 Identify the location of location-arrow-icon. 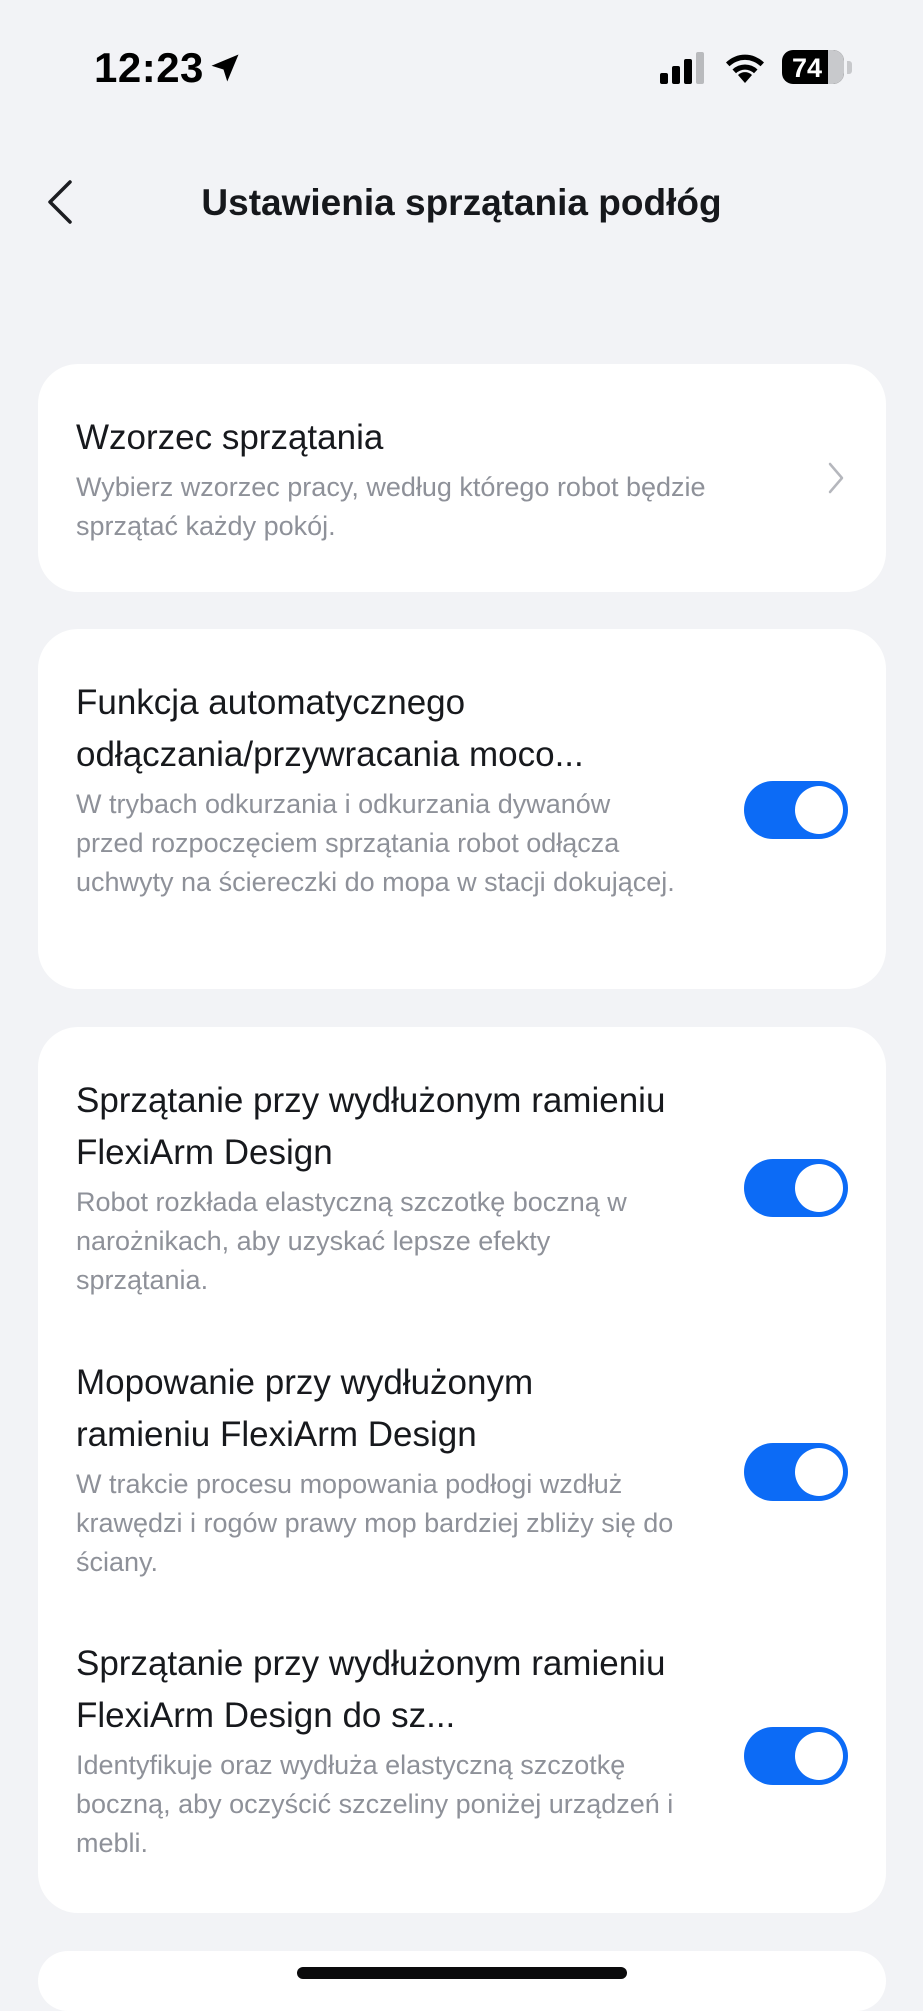
(225, 68).